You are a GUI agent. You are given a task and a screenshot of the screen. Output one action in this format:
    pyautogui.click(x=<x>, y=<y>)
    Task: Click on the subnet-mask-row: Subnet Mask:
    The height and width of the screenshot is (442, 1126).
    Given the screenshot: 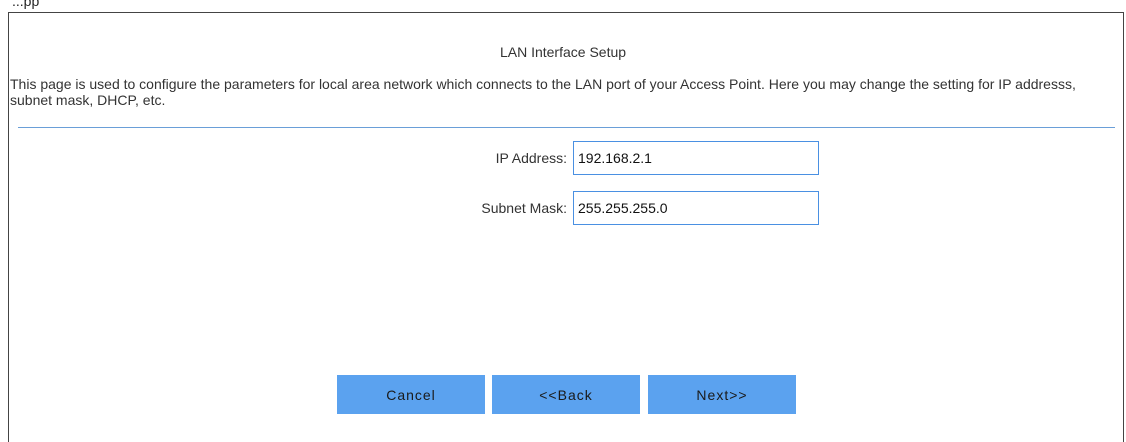 What is the action you would take?
    pyautogui.click(x=563, y=208)
    